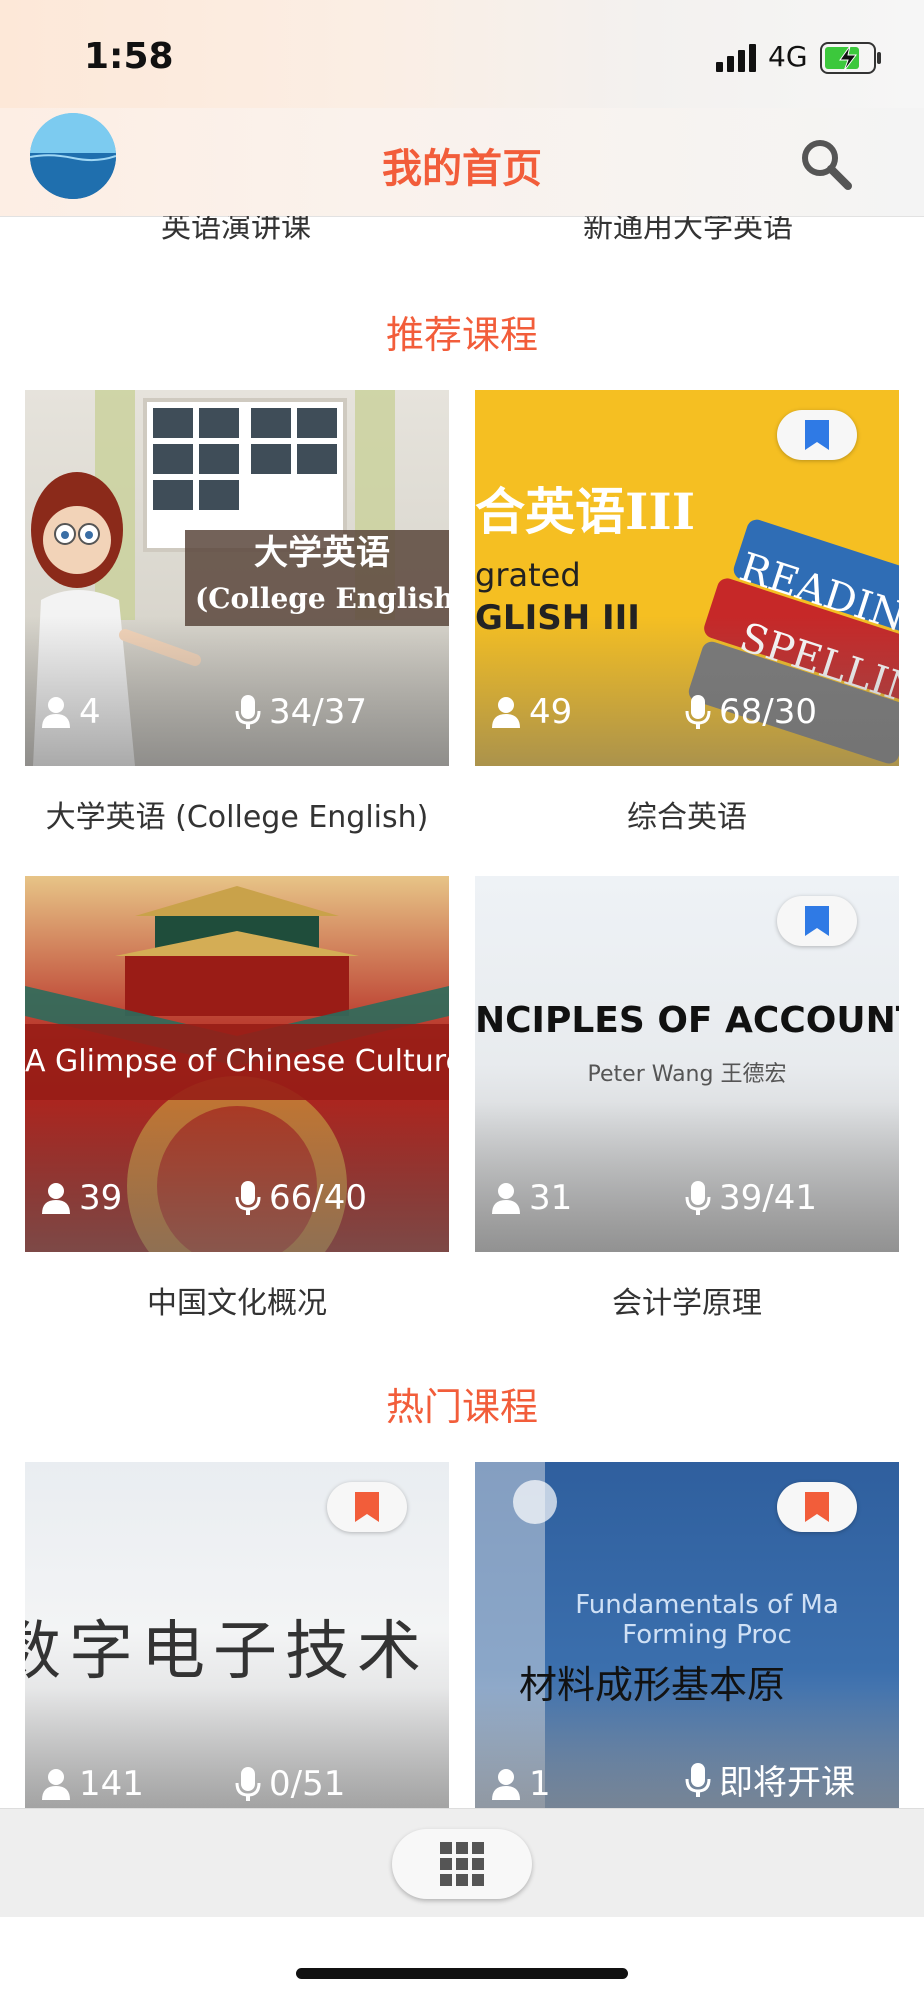 This screenshot has width=924, height=2000. I want to click on page-title: 我的首页, so click(462, 169).